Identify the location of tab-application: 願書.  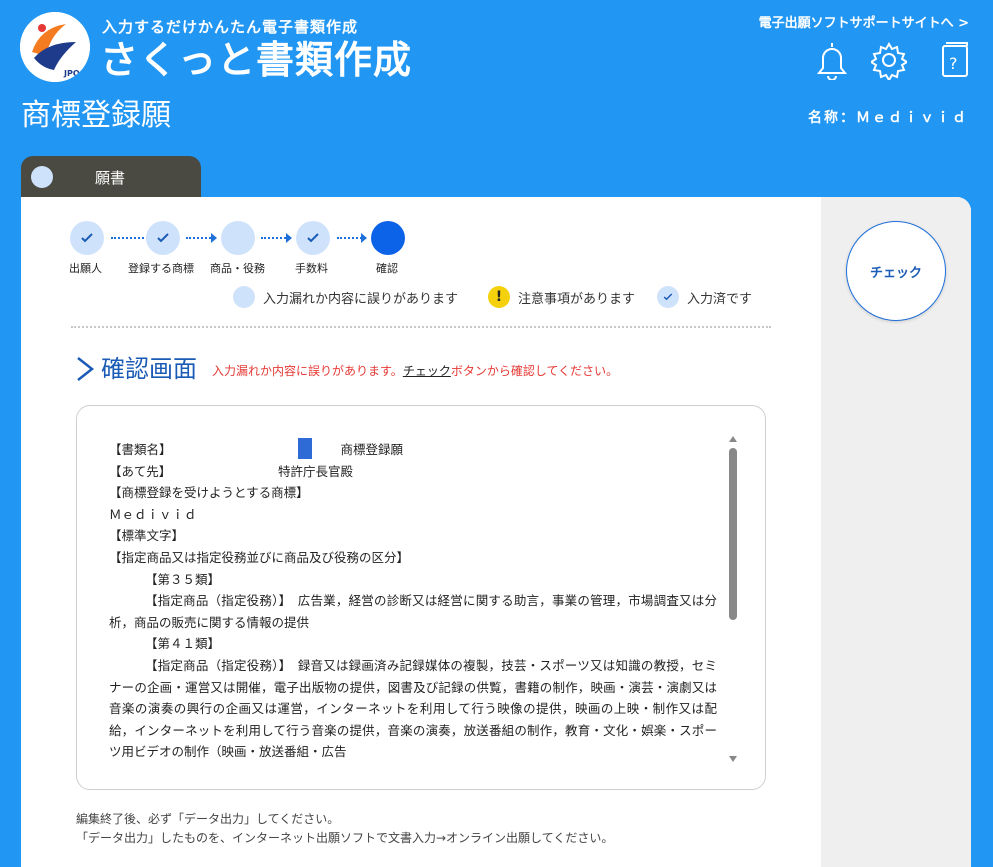
(111, 177).